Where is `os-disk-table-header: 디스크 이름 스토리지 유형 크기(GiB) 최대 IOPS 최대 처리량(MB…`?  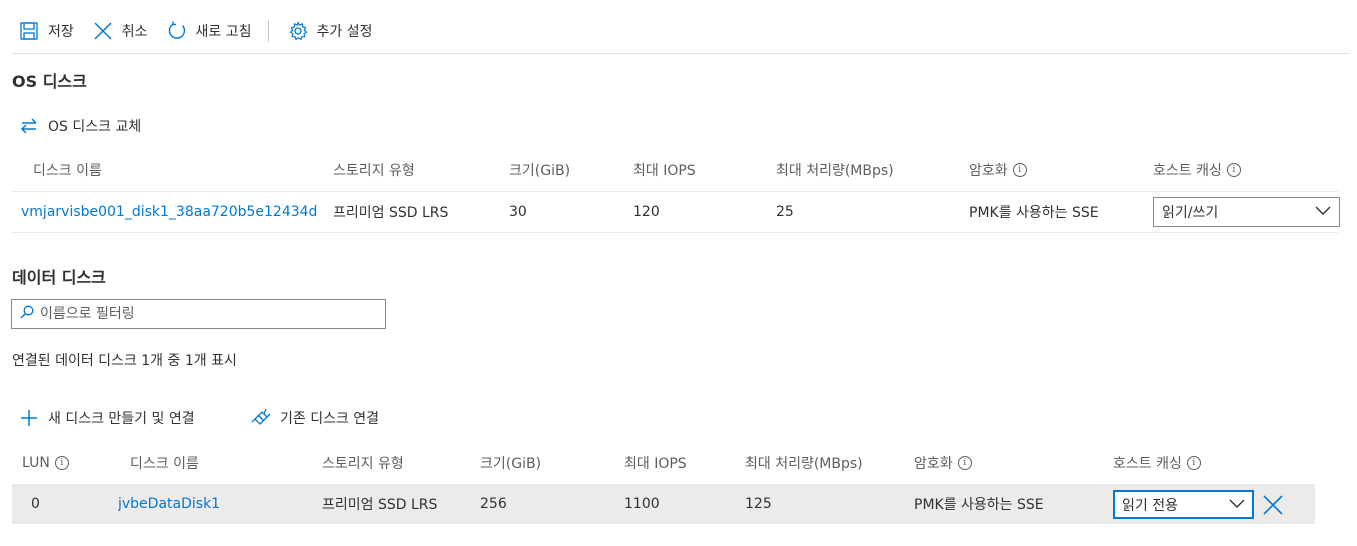 os-disk-table-header: 디스크 이름 스토리지 유형 크기(GiB) 최대 IOPS 최대 처리량(MB… is located at coordinates (675, 170).